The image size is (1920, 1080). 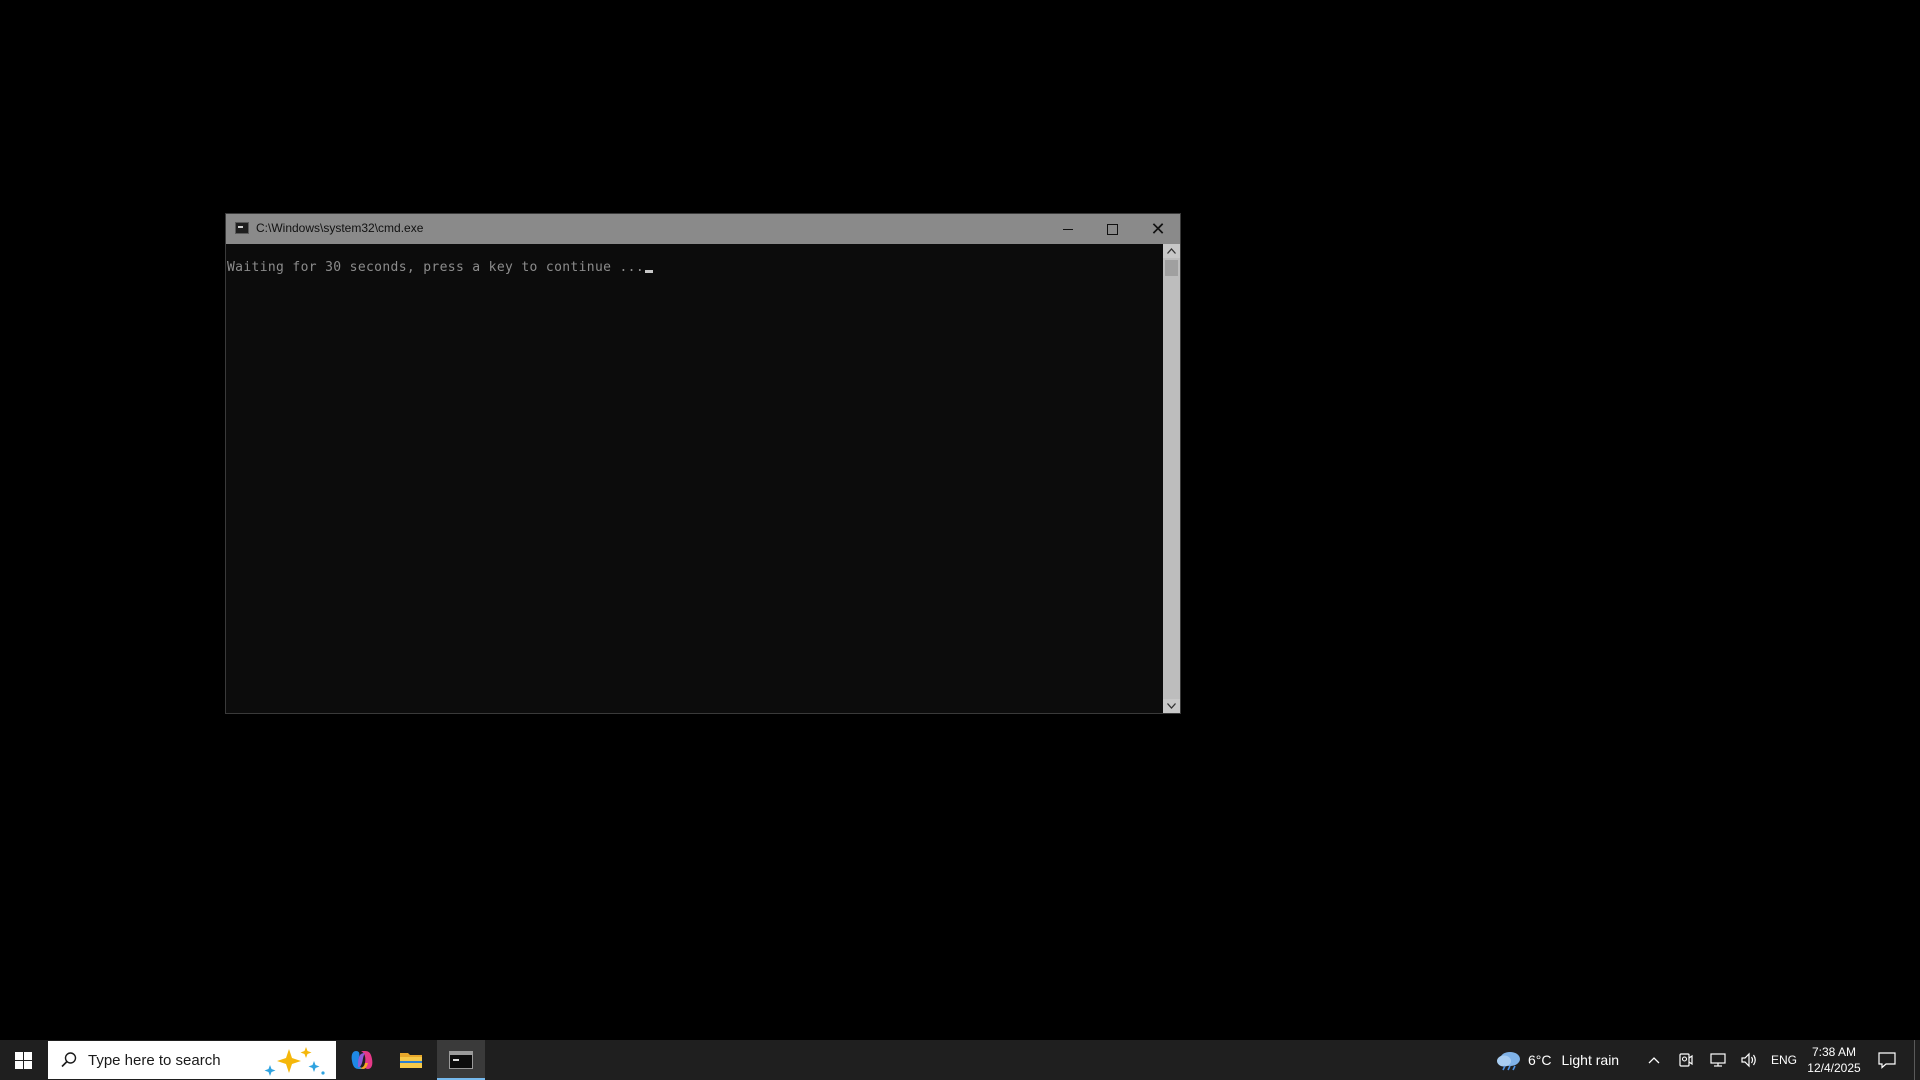 I want to click on vertical-scrollbar, so click(x=1171, y=478).